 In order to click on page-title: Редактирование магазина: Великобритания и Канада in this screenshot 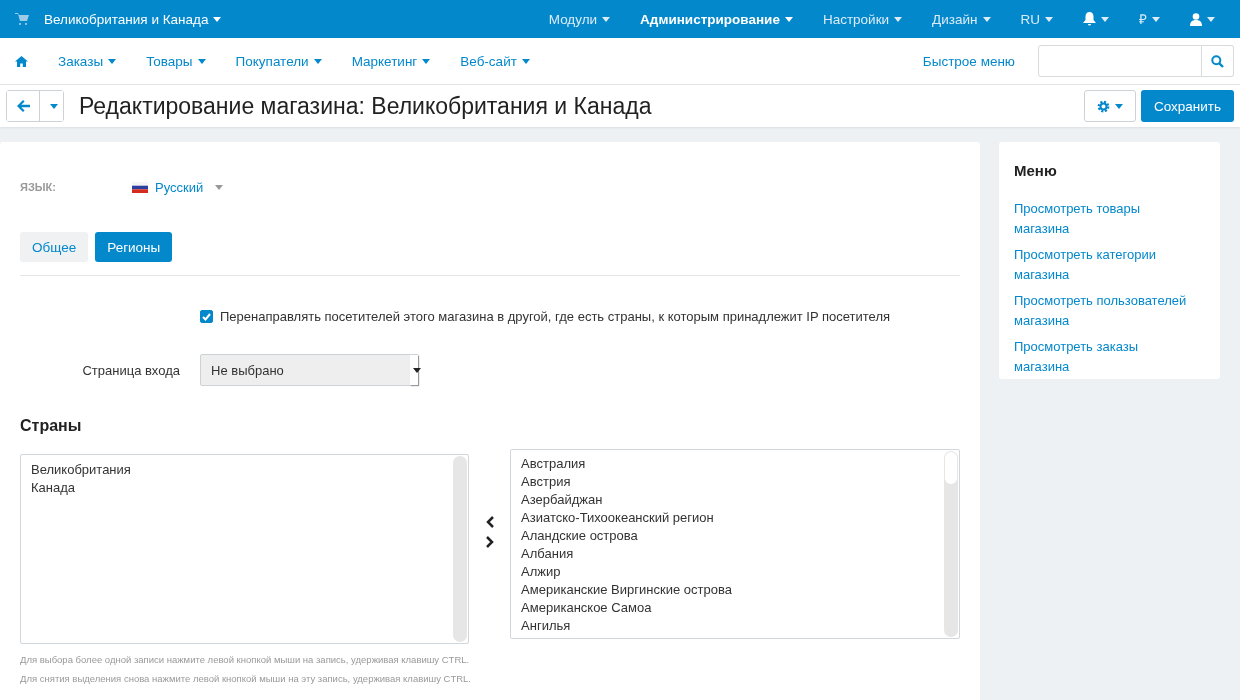, I will do `click(365, 106)`.